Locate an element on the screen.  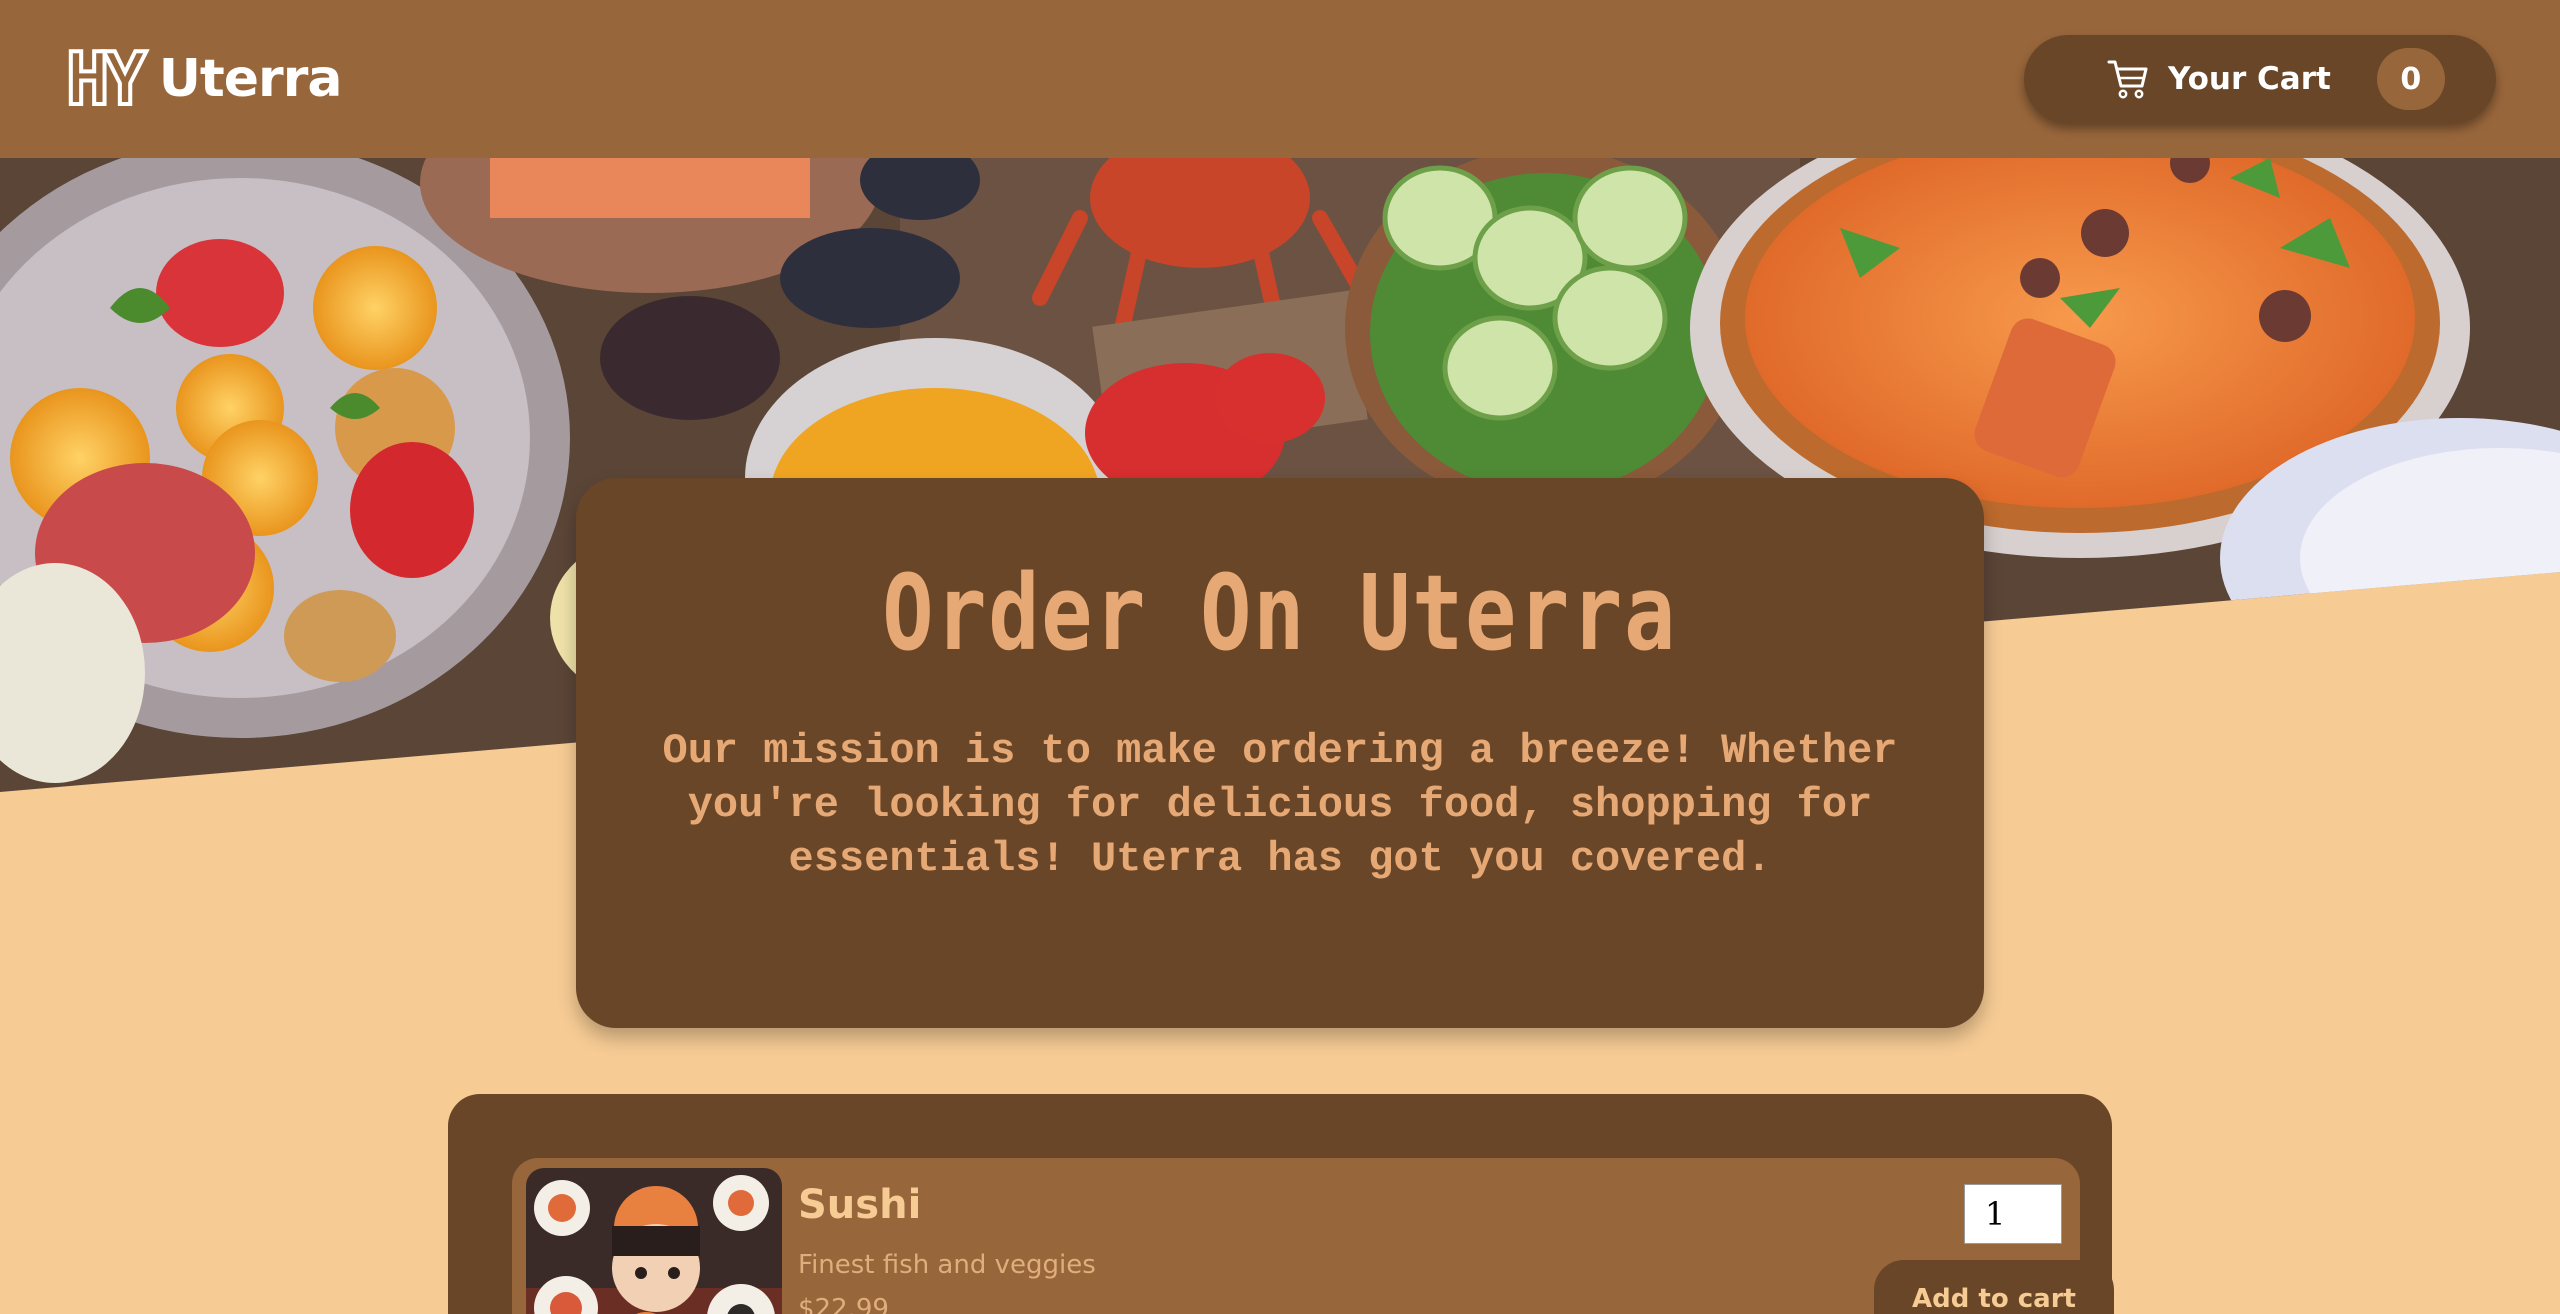
cart-button: Your Cart 0 is located at coordinates (2260, 79).